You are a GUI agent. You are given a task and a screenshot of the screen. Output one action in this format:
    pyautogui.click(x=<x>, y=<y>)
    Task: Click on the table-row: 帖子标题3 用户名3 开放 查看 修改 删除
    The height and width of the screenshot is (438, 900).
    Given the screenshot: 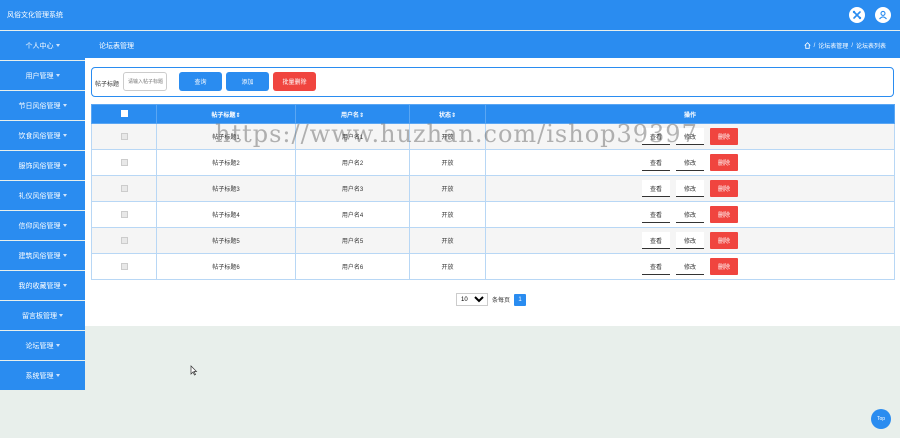 What is the action you would take?
    pyautogui.click(x=493, y=188)
    